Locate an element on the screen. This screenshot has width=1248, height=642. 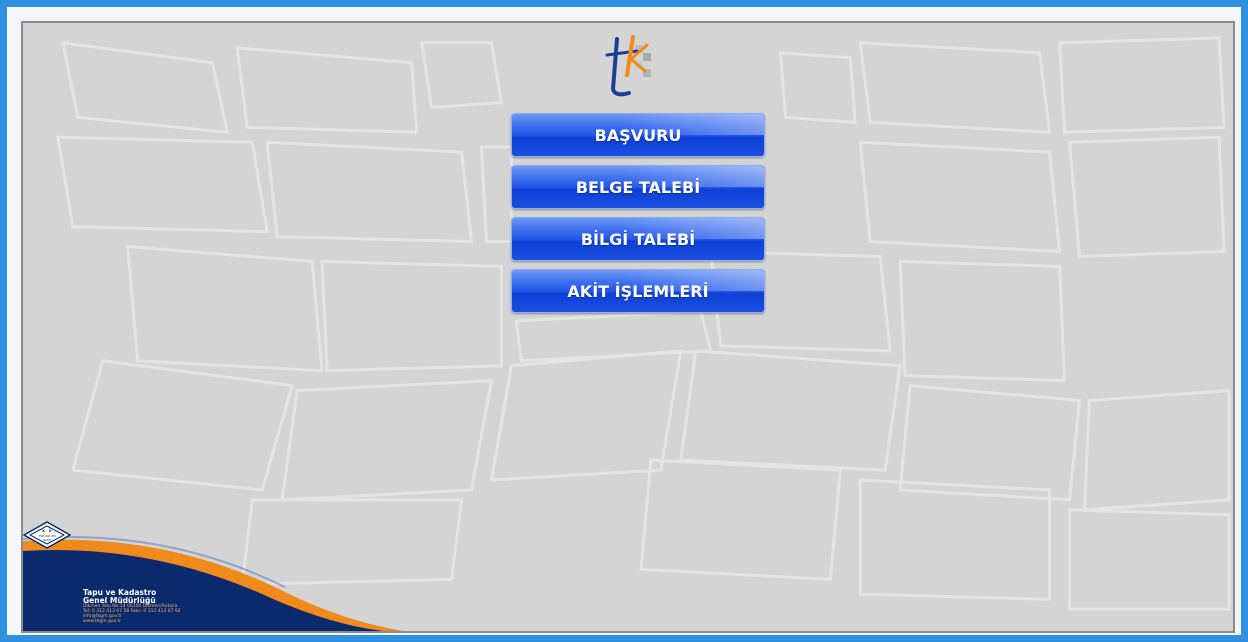
basvuru-label: BAŞVURU is located at coordinates (638, 135).